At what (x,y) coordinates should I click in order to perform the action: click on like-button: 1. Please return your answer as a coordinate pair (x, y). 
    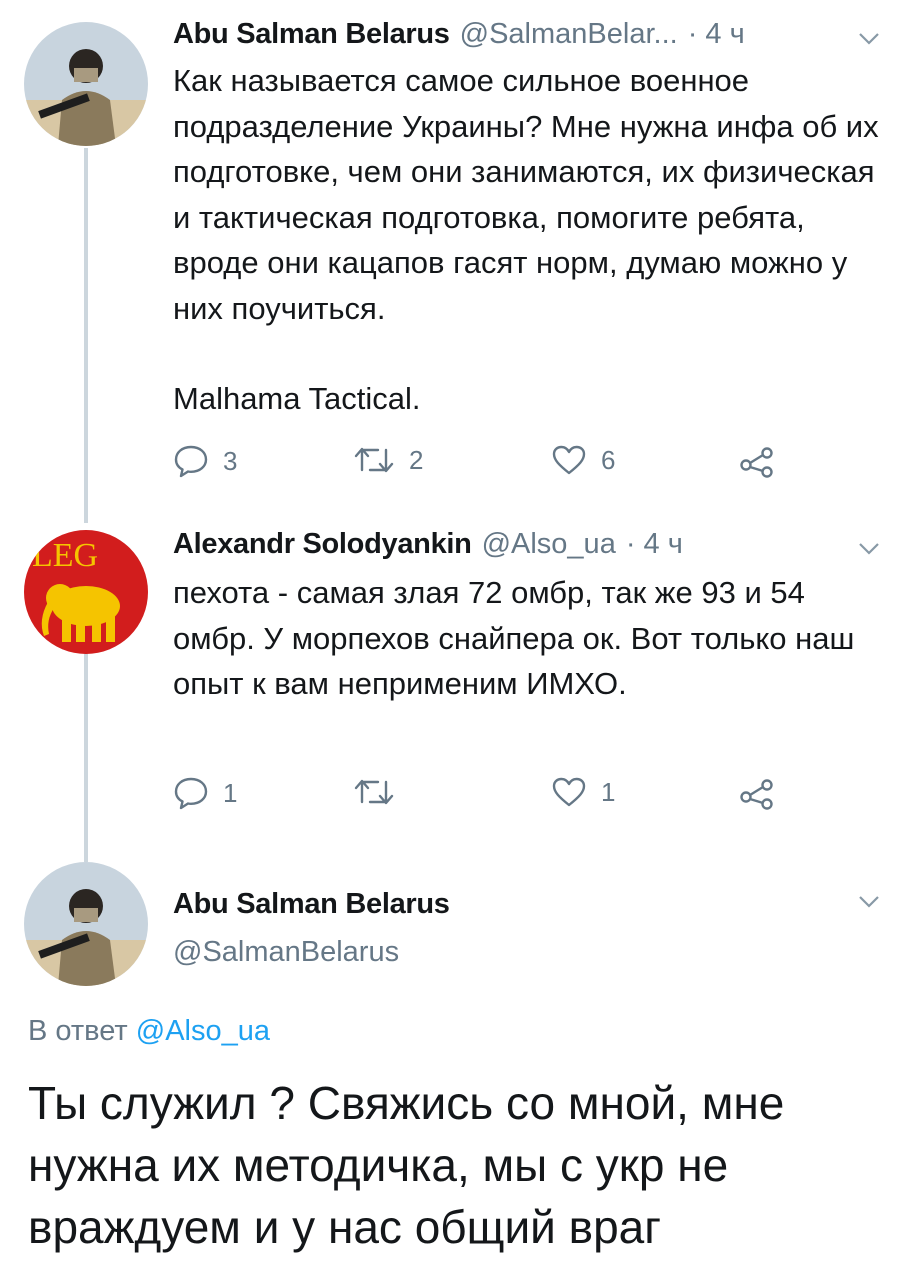
    Looking at the image, I should click on (583, 792).